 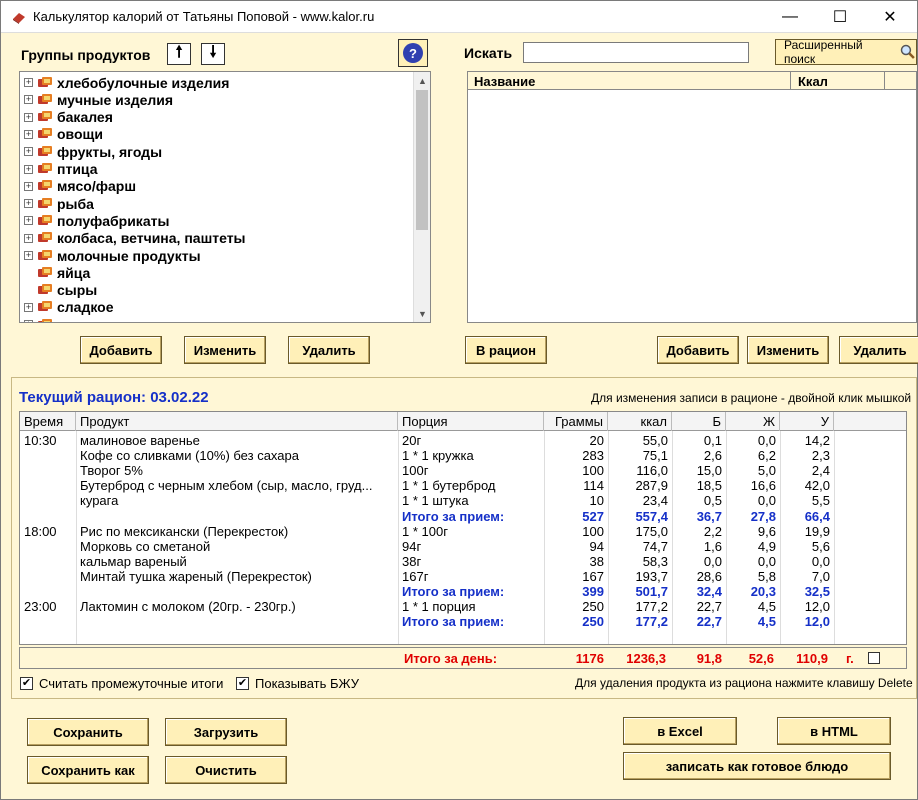 What do you see at coordinates (88, 770) in the screenshot?
I see `save-as-button: Сохранить как` at bounding box center [88, 770].